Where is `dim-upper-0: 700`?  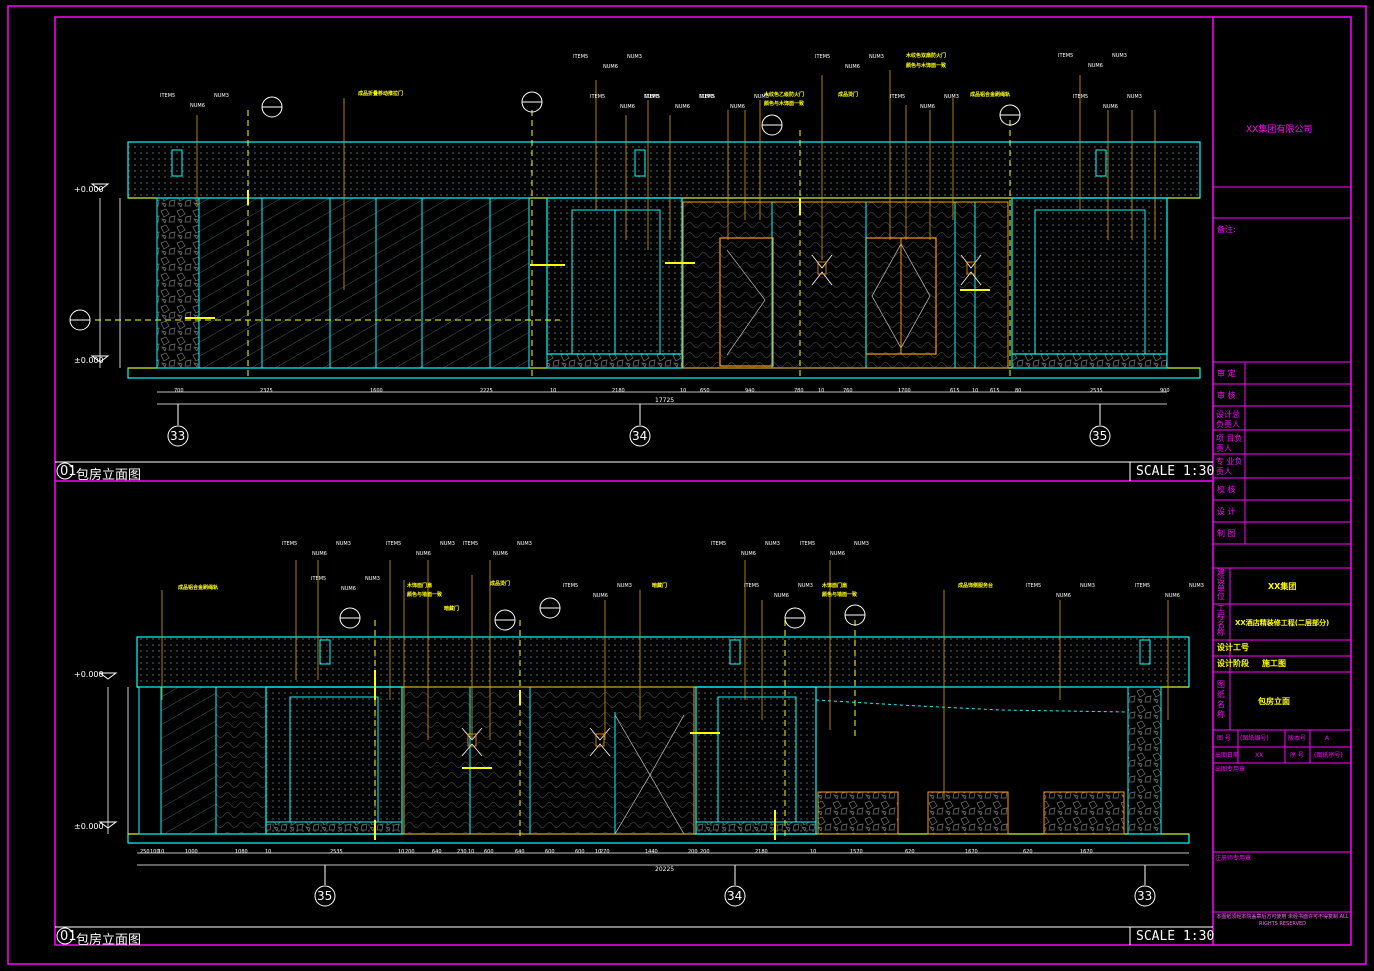 dim-upper-0: 700 is located at coordinates (179, 391).